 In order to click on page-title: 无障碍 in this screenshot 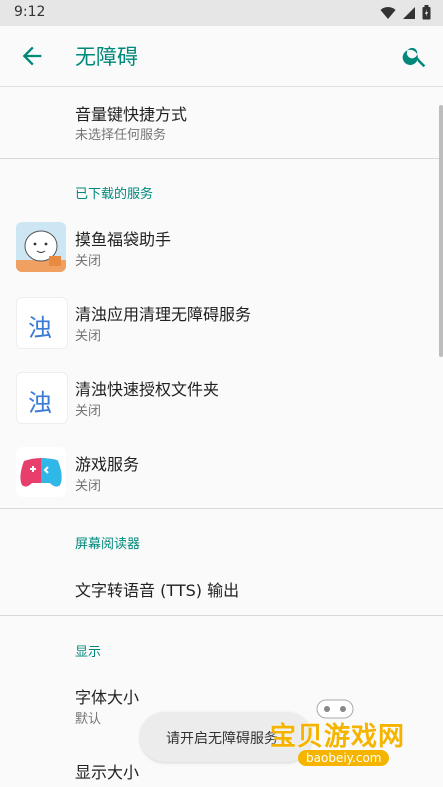, I will do `click(106, 57)`.